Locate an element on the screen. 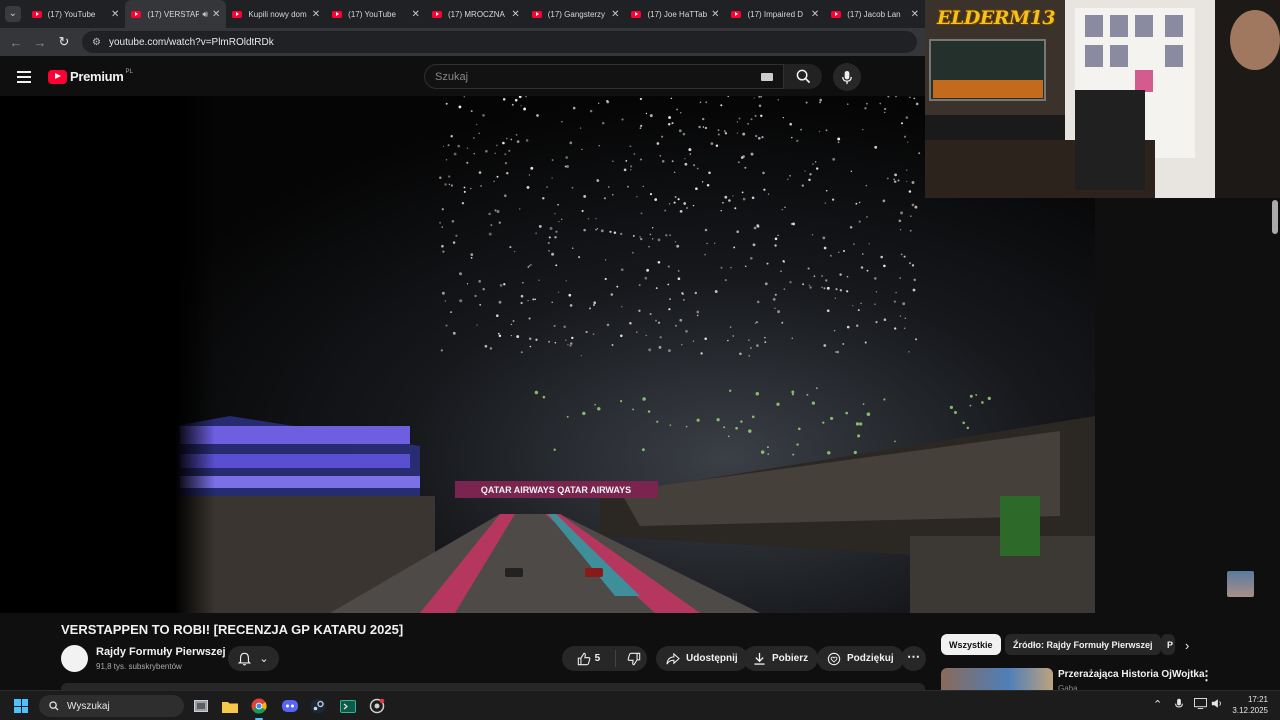  dislike-button is located at coordinates (634, 659).